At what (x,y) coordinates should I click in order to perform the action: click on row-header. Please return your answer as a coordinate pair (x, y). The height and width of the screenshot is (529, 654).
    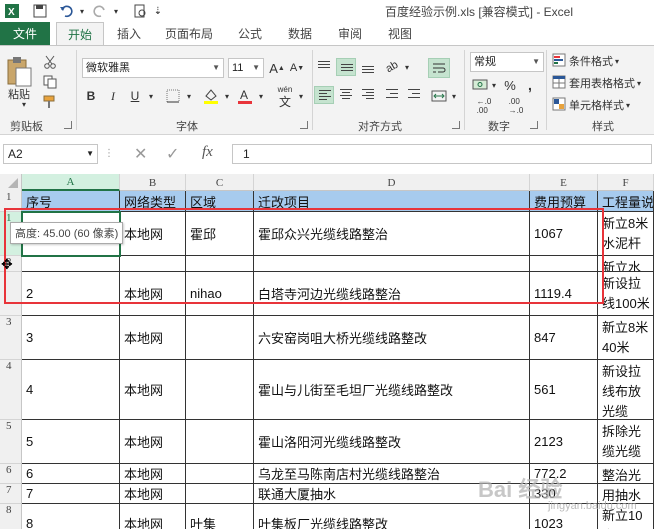
    Looking at the image, I should click on (11, 294).